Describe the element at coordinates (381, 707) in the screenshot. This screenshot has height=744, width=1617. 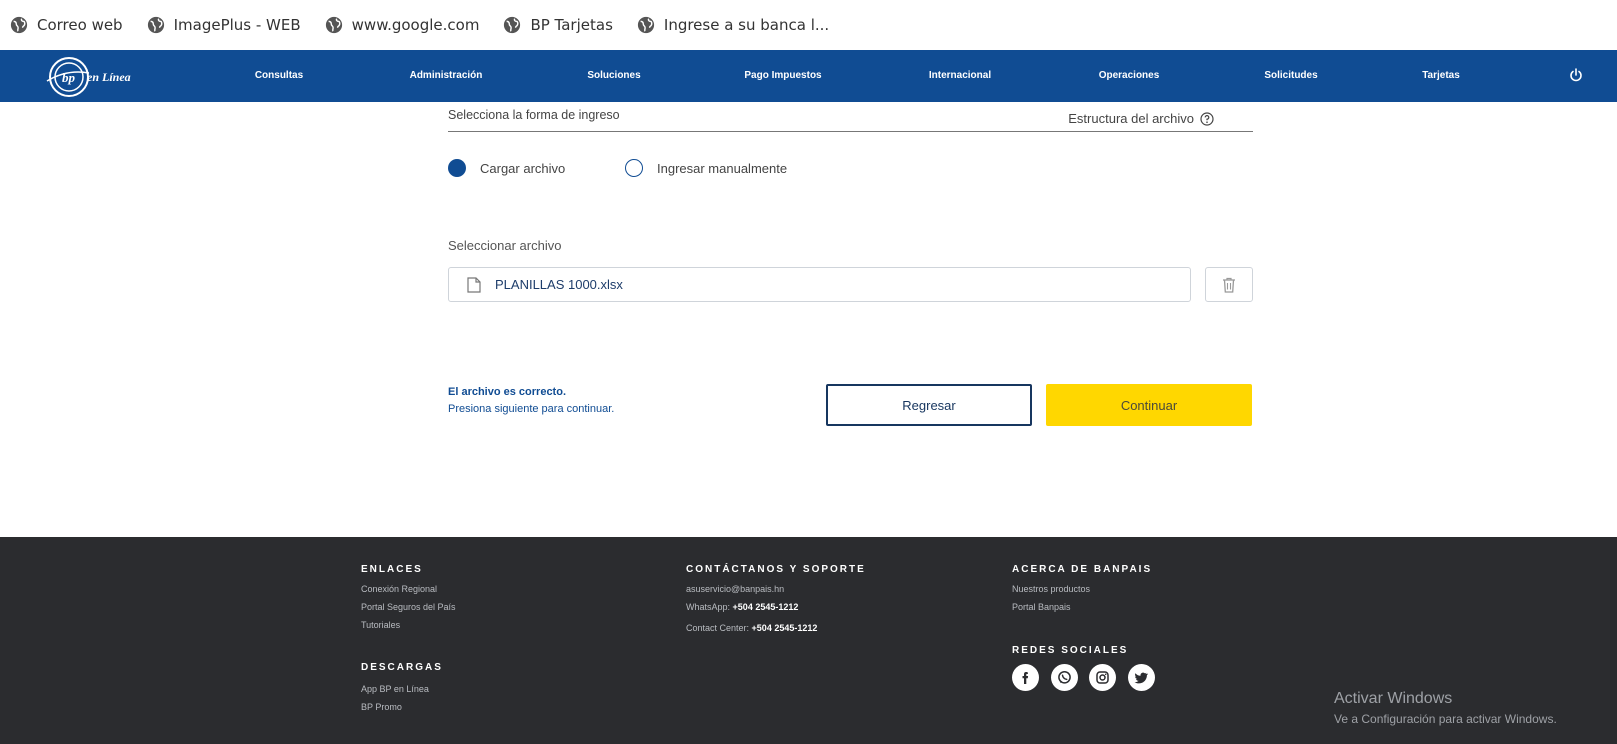
I see `footer-link-bp-promo: BP Promo` at that location.